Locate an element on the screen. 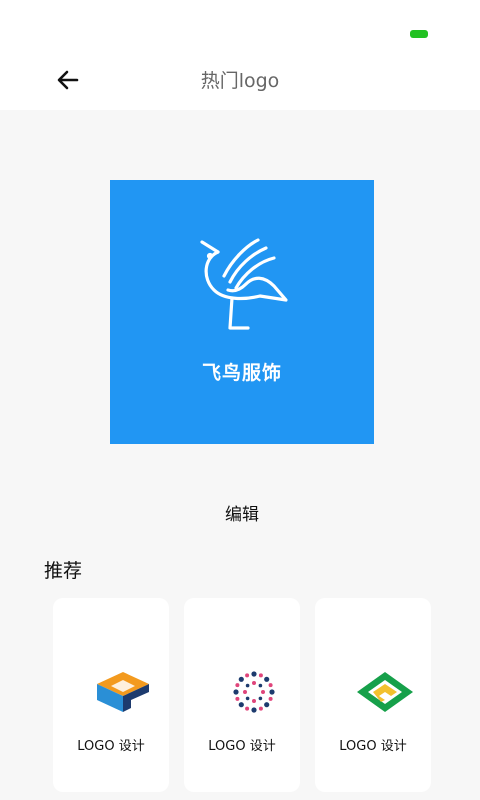 The height and width of the screenshot is (800, 480). cube-c-logo-icon is located at coordinates (123, 692).